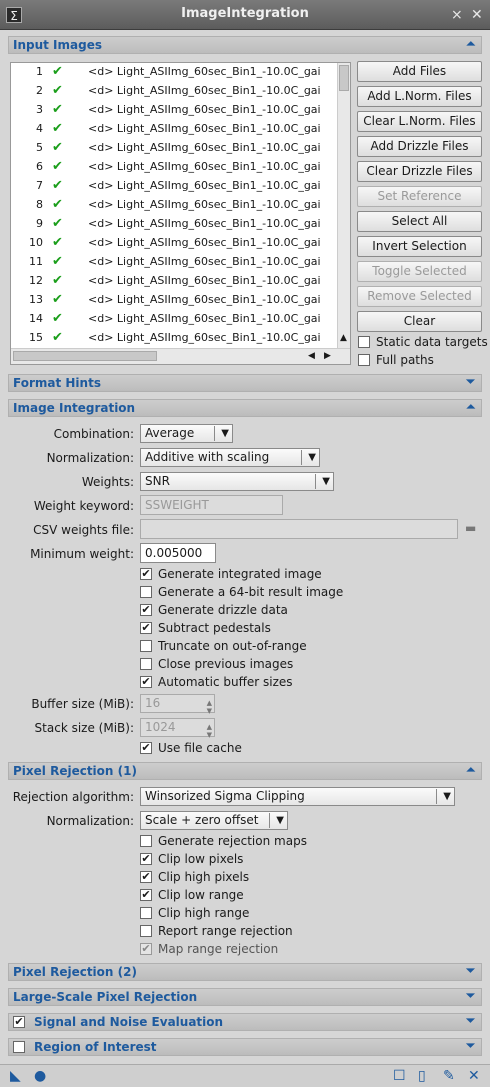  I want to click on scroll-left-icon: ◀, so click(311, 356).